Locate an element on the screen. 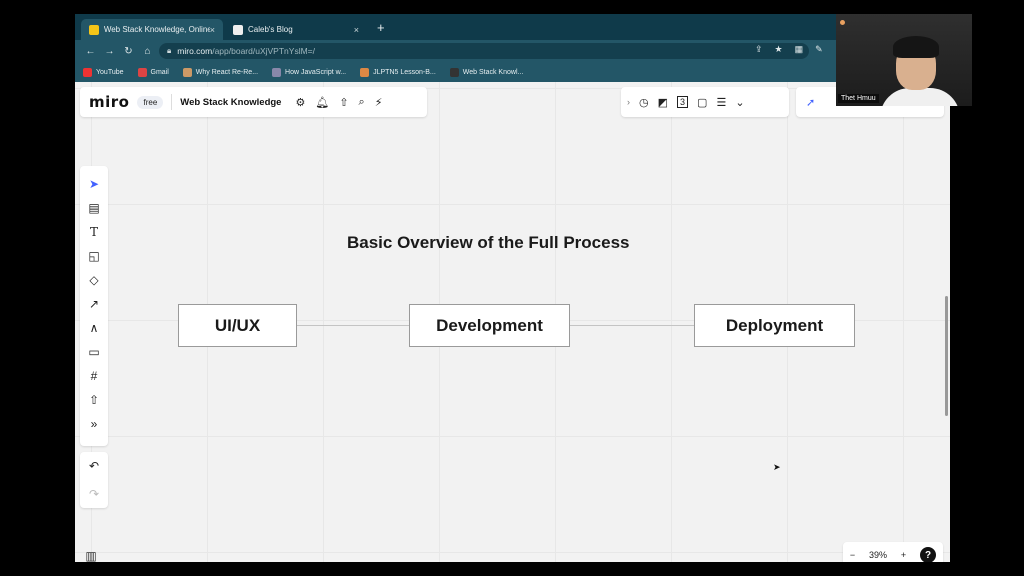  url-field: 🔒︎ miro.com/app/board/uXjVPTnYslM=/ is located at coordinates (484, 51).